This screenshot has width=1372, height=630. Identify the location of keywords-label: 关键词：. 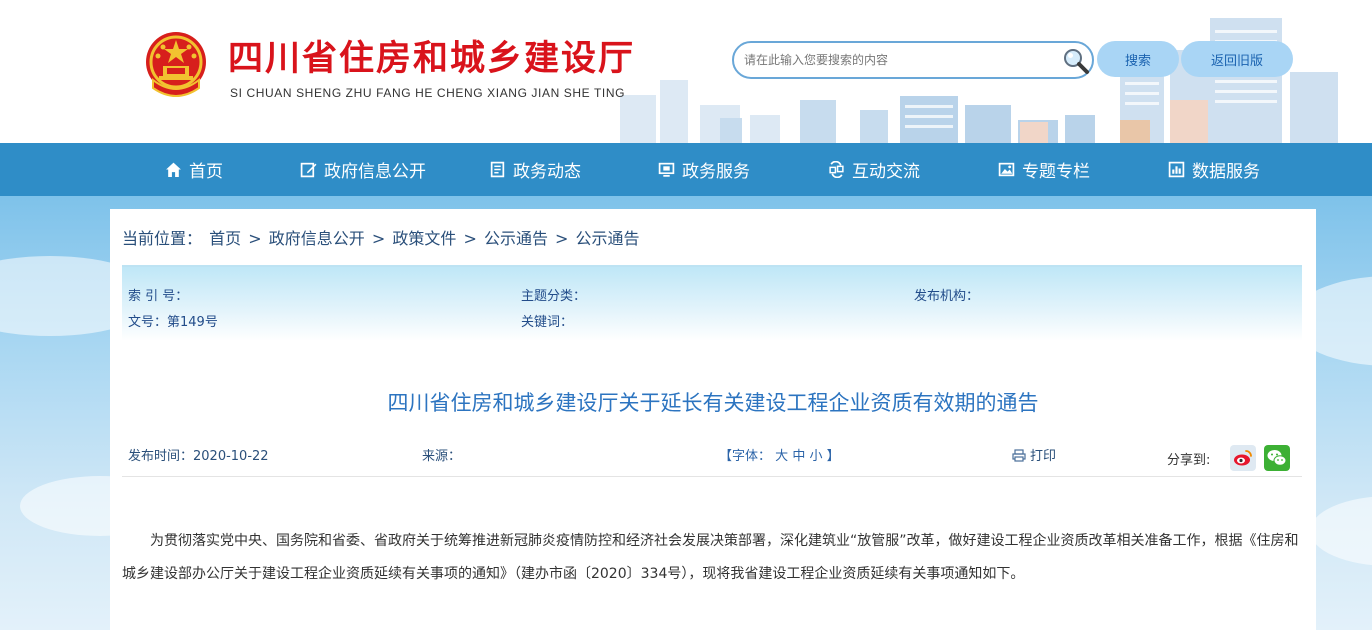
(547, 322).